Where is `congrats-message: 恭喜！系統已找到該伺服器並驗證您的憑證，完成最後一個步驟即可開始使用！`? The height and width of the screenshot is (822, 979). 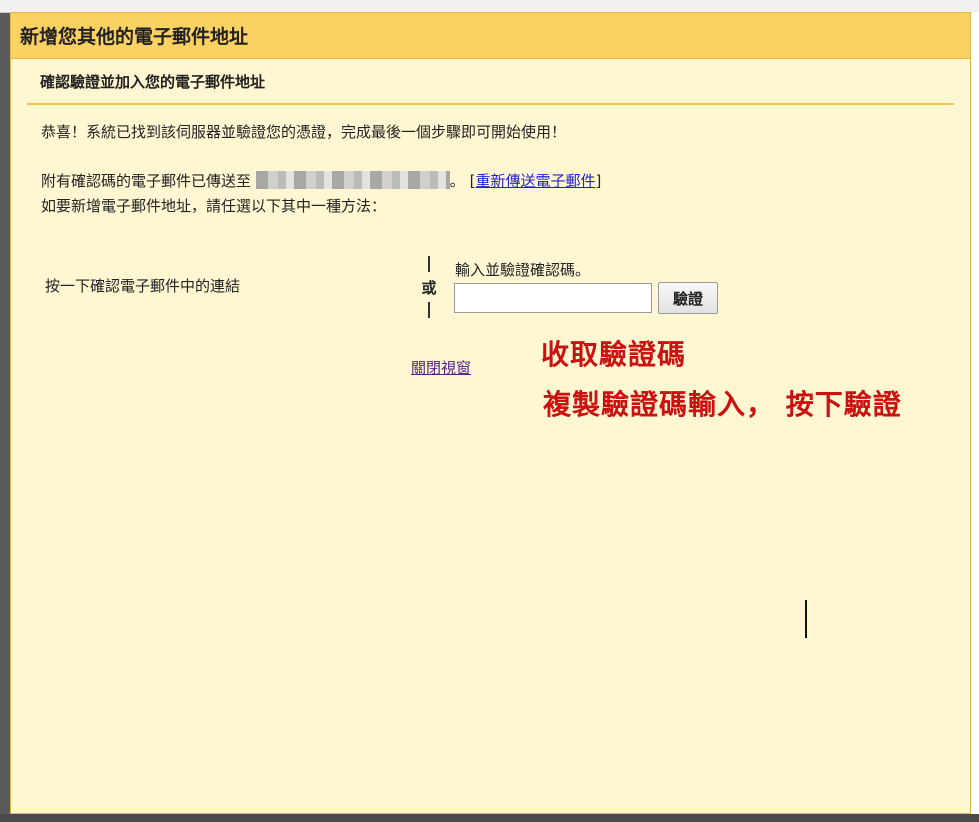 congrats-message: 恭喜！系統已找到該伺服器並驗證您的憑證，完成最後一個步驟即可開始使用！ is located at coordinates (304, 132).